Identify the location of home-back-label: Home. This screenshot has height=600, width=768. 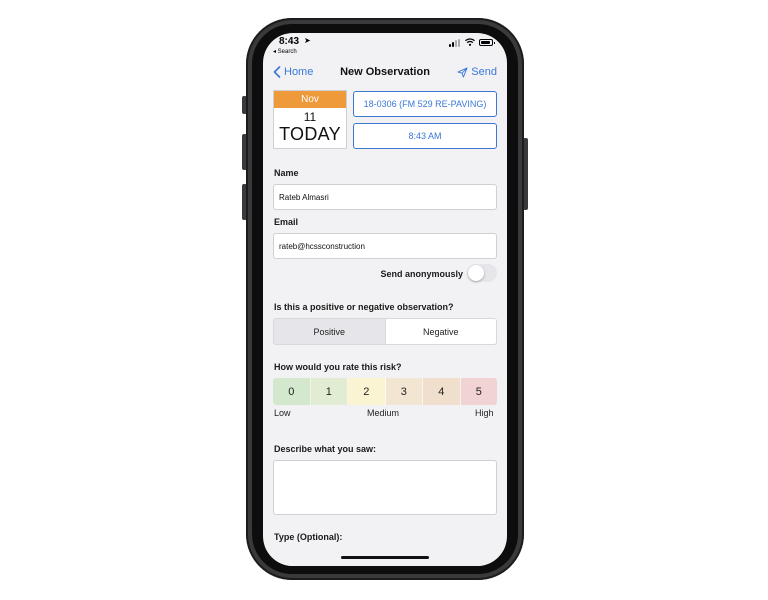
(299, 72).